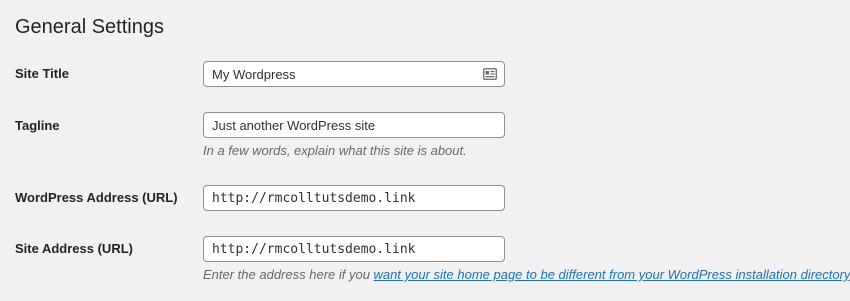 This screenshot has width=850, height=301. What do you see at coordinates (37, 125) in the screenshot?
I see `tagline-label: Tagline` at bounding box center [37, 125].